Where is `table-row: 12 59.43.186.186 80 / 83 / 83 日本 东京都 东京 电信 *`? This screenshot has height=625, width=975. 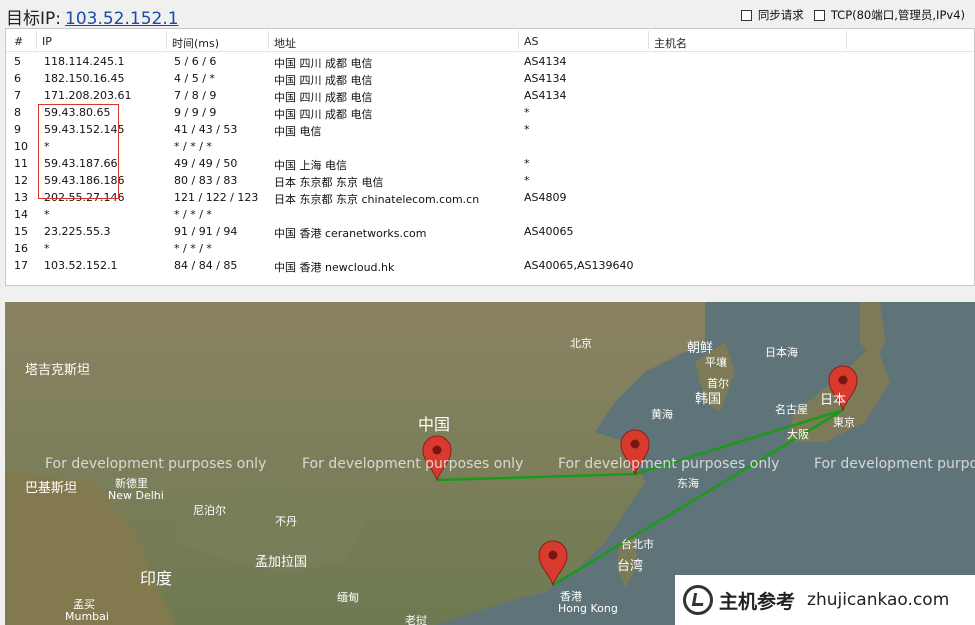
table-row: 12 59.43.186.186 80 / 83 / 83 日本 东京都 东京 电信 * is located at coordinates (490, 180).